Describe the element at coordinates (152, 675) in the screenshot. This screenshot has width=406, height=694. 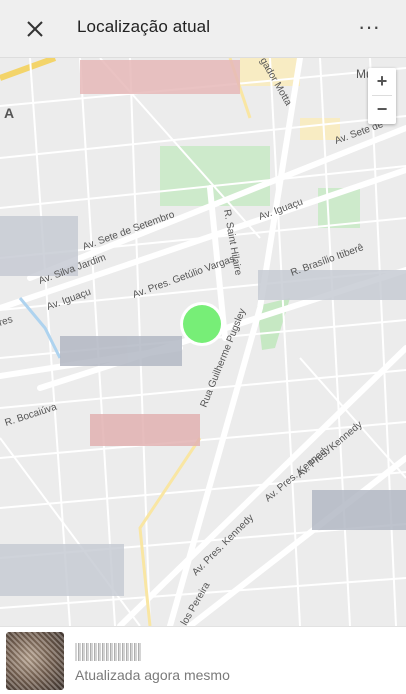
I see `updated-status: Atualizada agora mesmo` at that location.